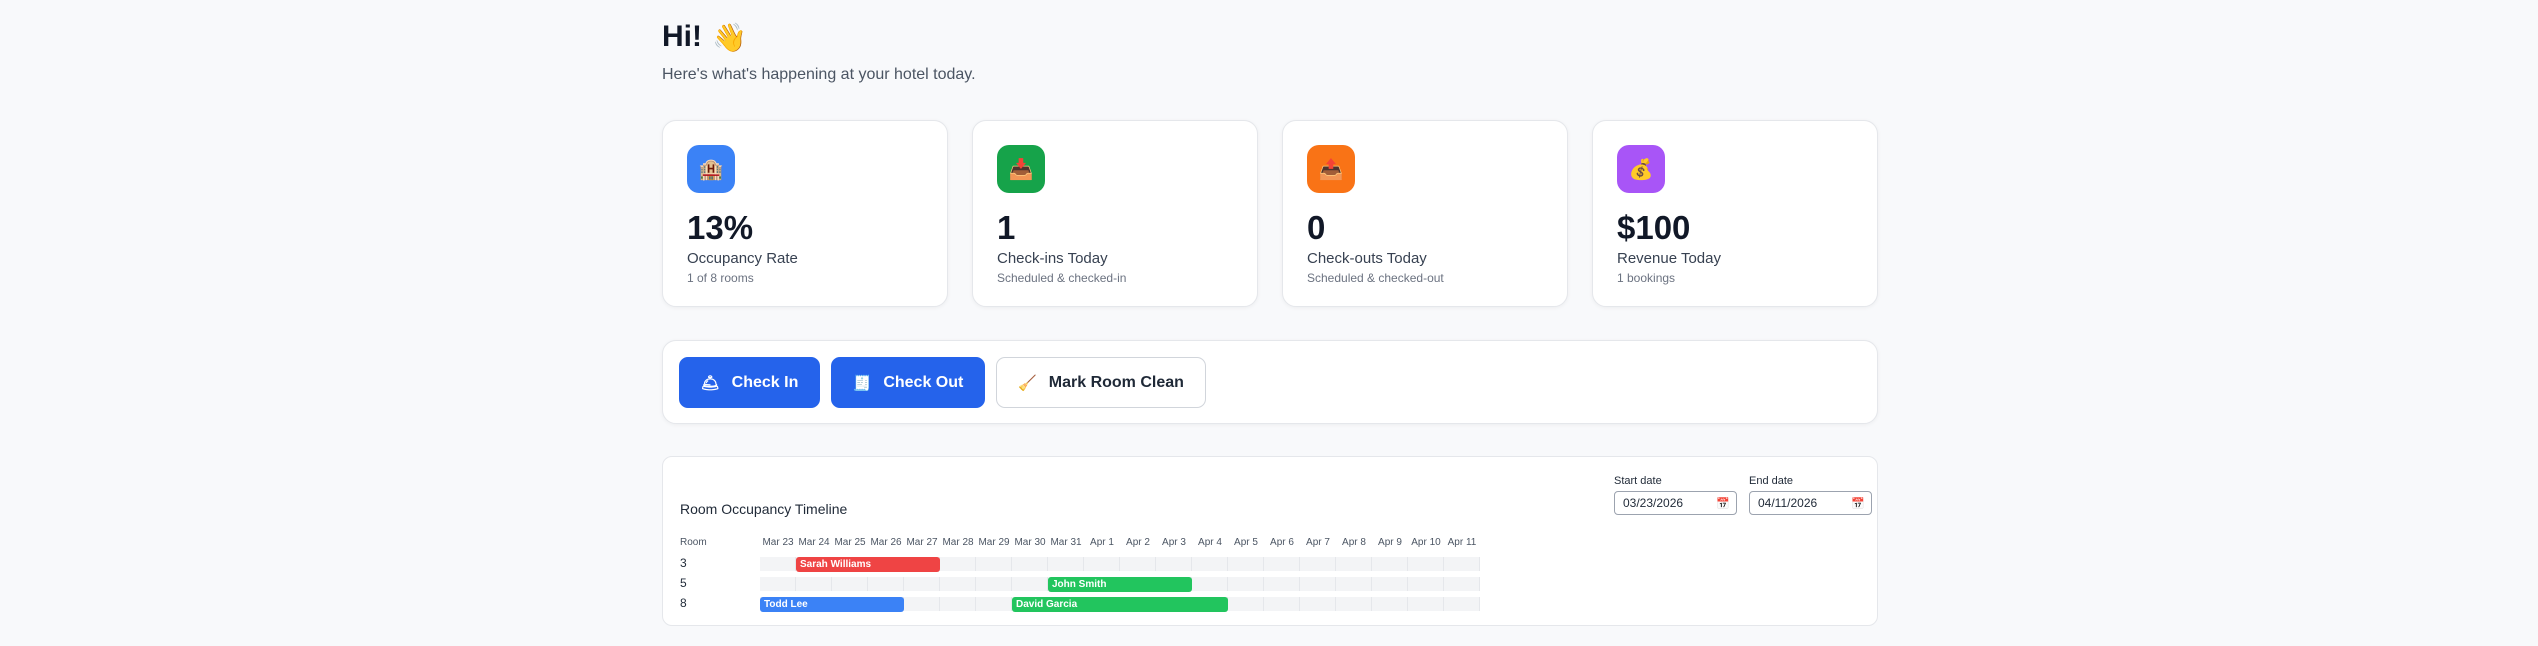 Image resolution: width=2538 pixels, height=646 pixels. I want to click on timeline-room-label: 3, so click(683, 563).